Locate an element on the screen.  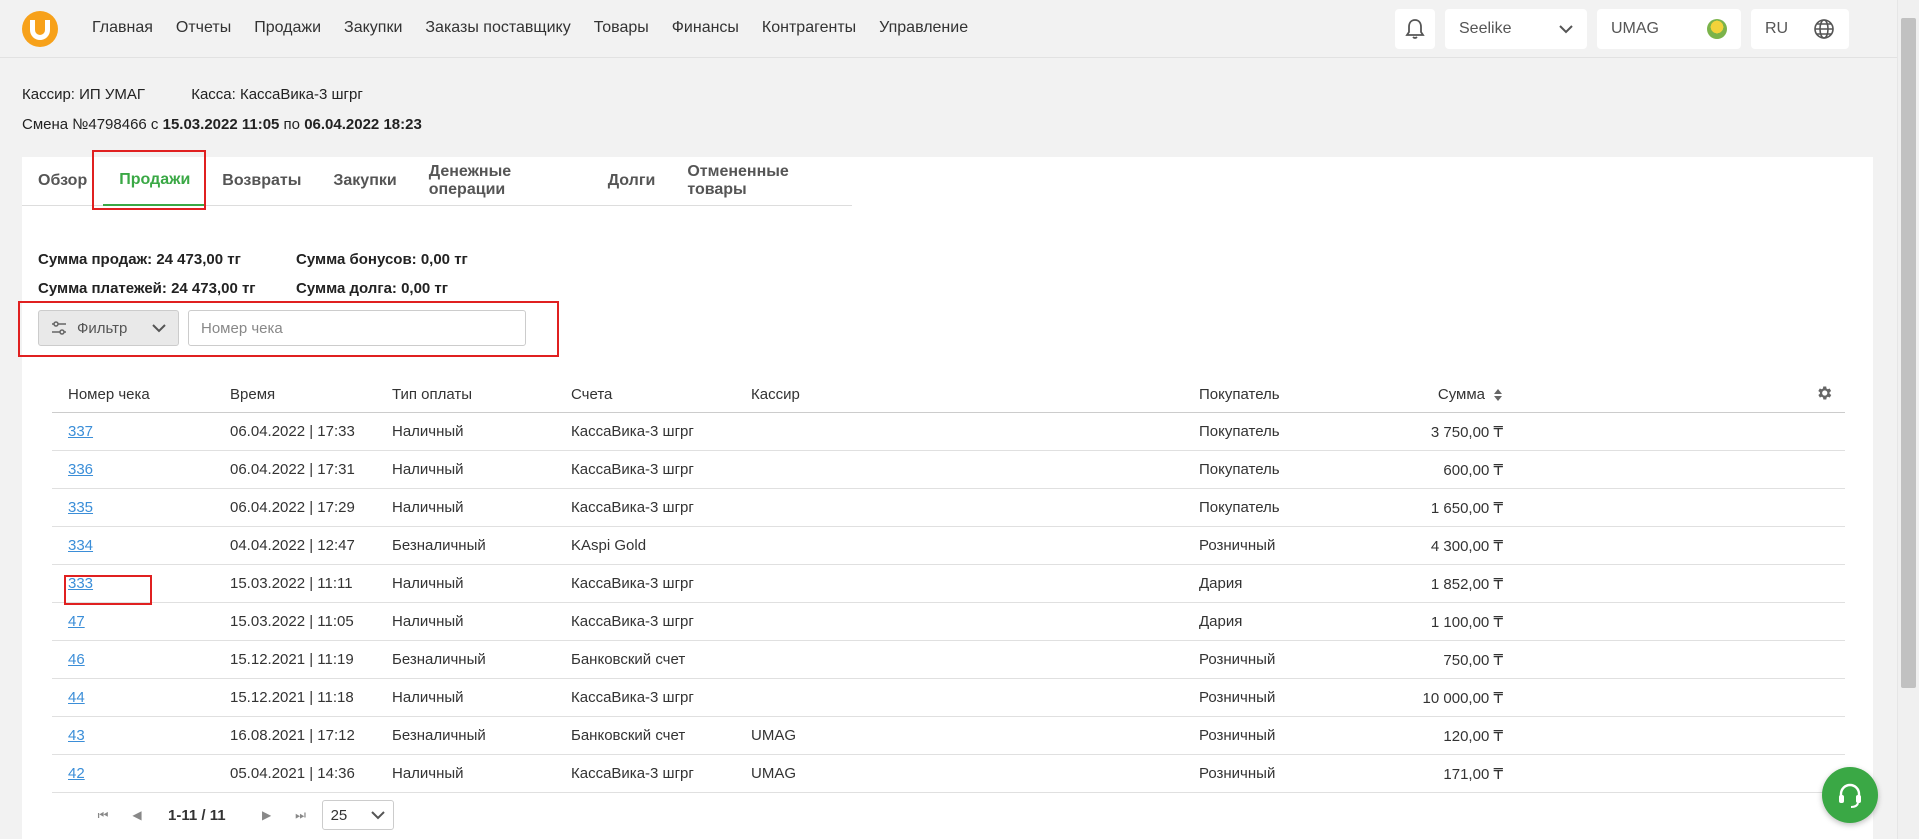
chevron-down-icon is located at coordinates (159, 327).